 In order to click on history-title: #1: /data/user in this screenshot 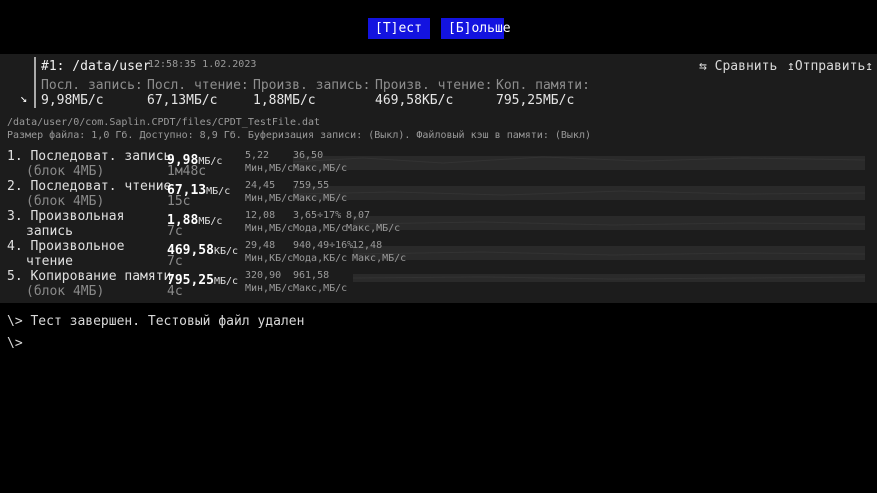, I will do `click(96, 66)`.